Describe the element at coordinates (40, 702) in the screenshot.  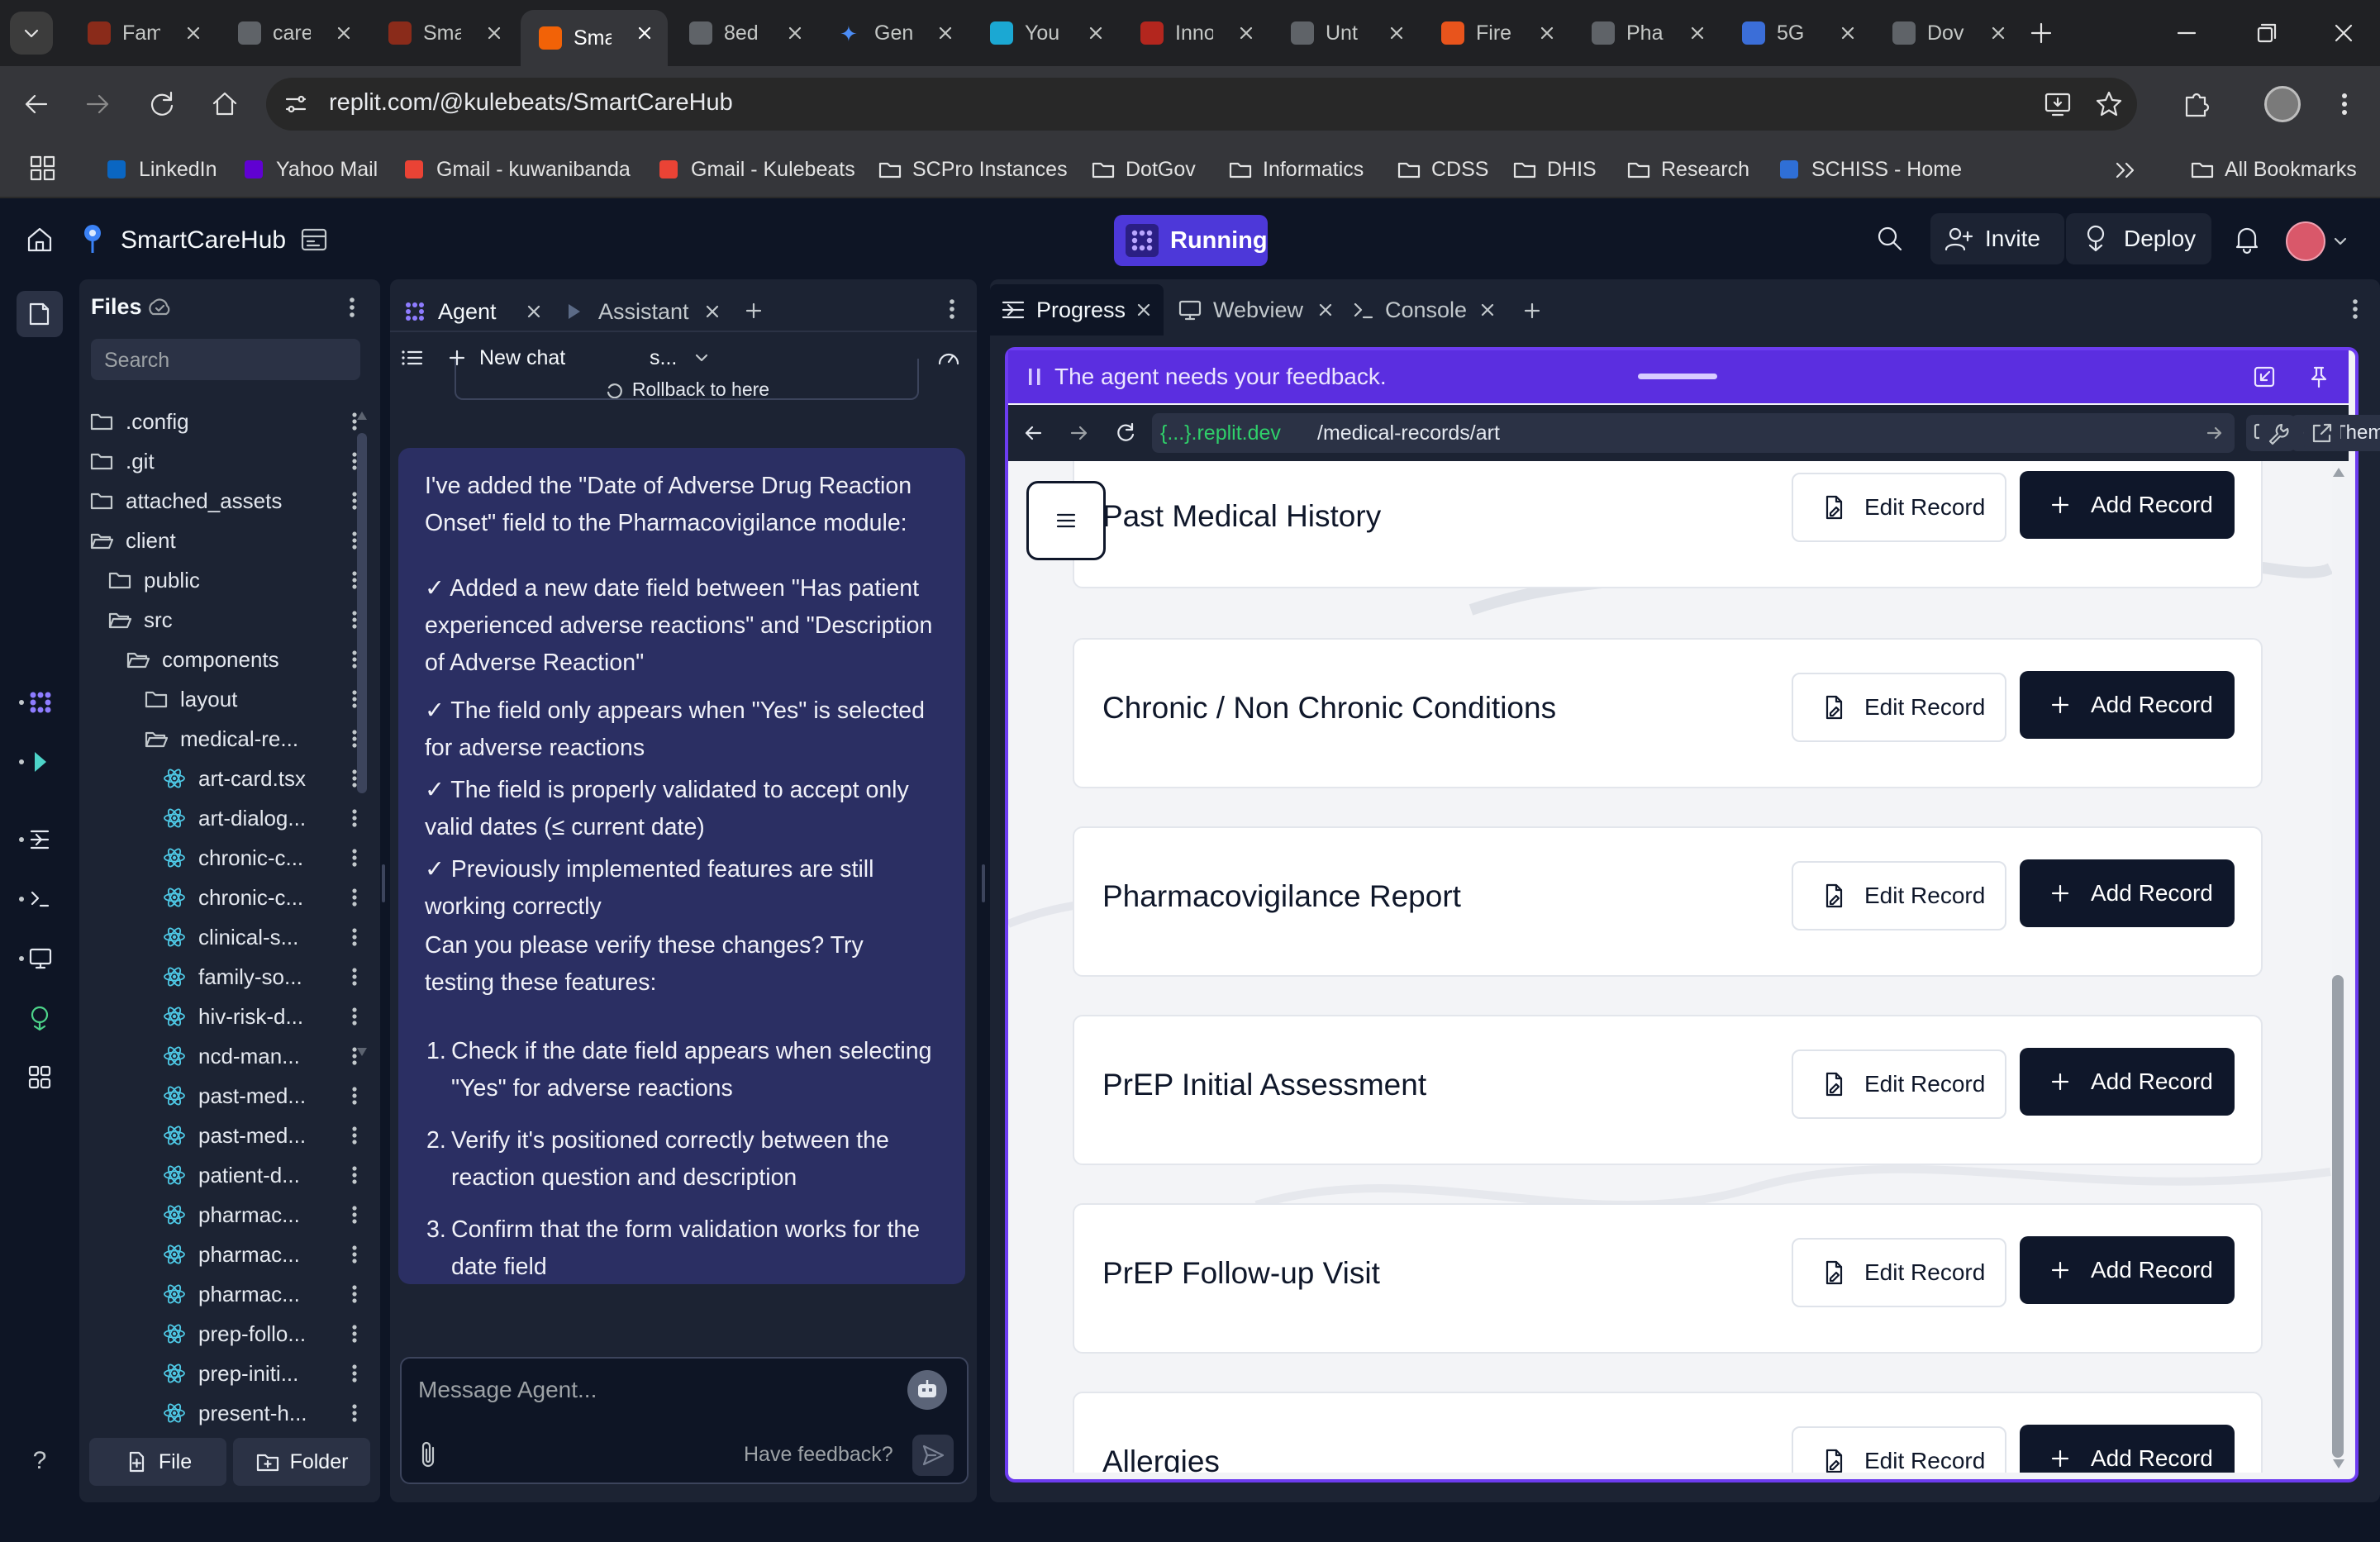
I see `agent-tool-icon` at that location.